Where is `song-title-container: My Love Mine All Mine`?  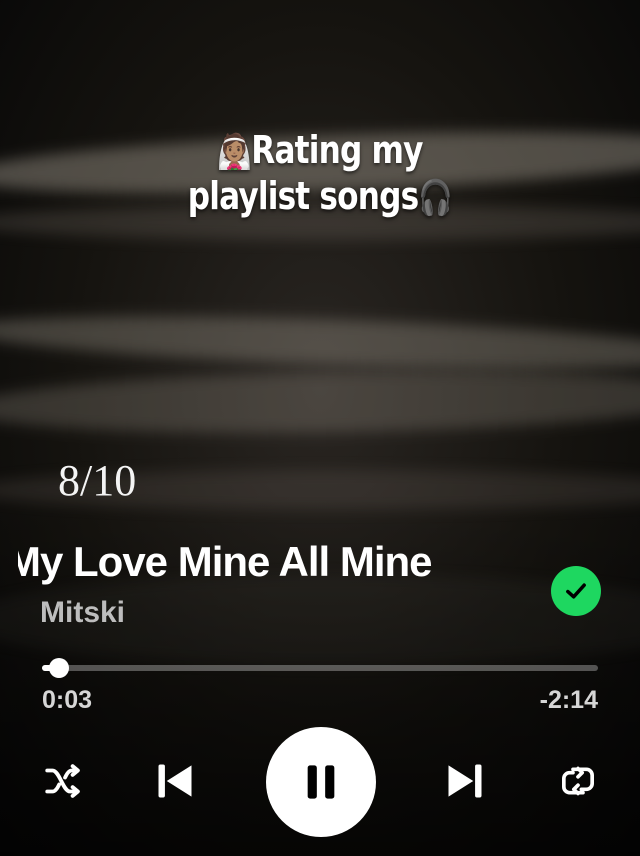
song-title-container: My Love Mine All Mine is located at coordinates (278, 562).